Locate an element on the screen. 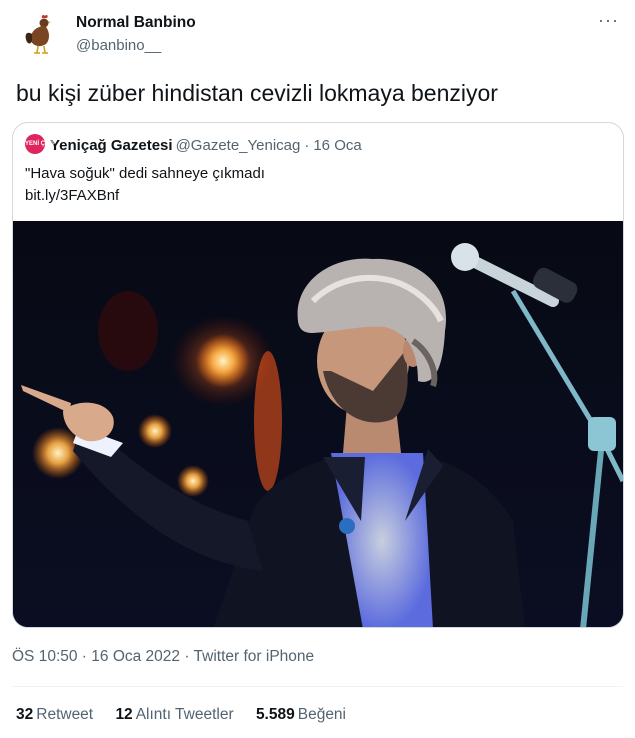  quoted-link: bit.ly/3FAXBnf is located at coordinates (72, 196).